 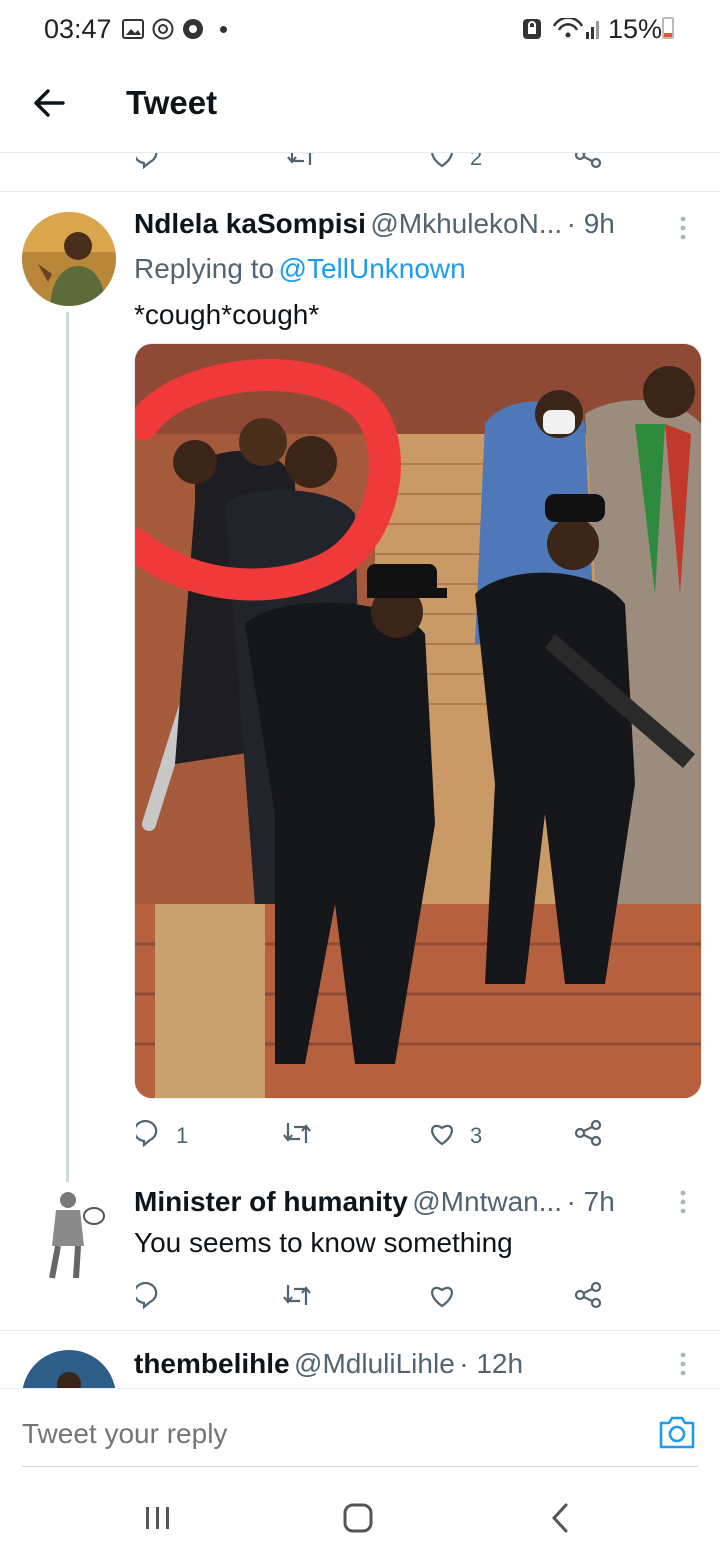 I want to click on thread-line, so click(x=67, y=747).